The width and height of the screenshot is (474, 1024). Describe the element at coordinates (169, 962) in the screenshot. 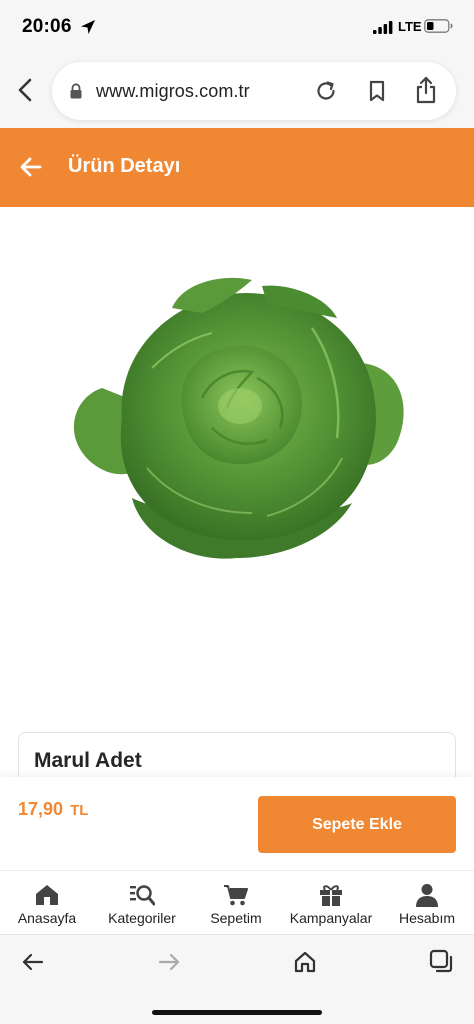

I see `forward-arrow-icon` at that location.